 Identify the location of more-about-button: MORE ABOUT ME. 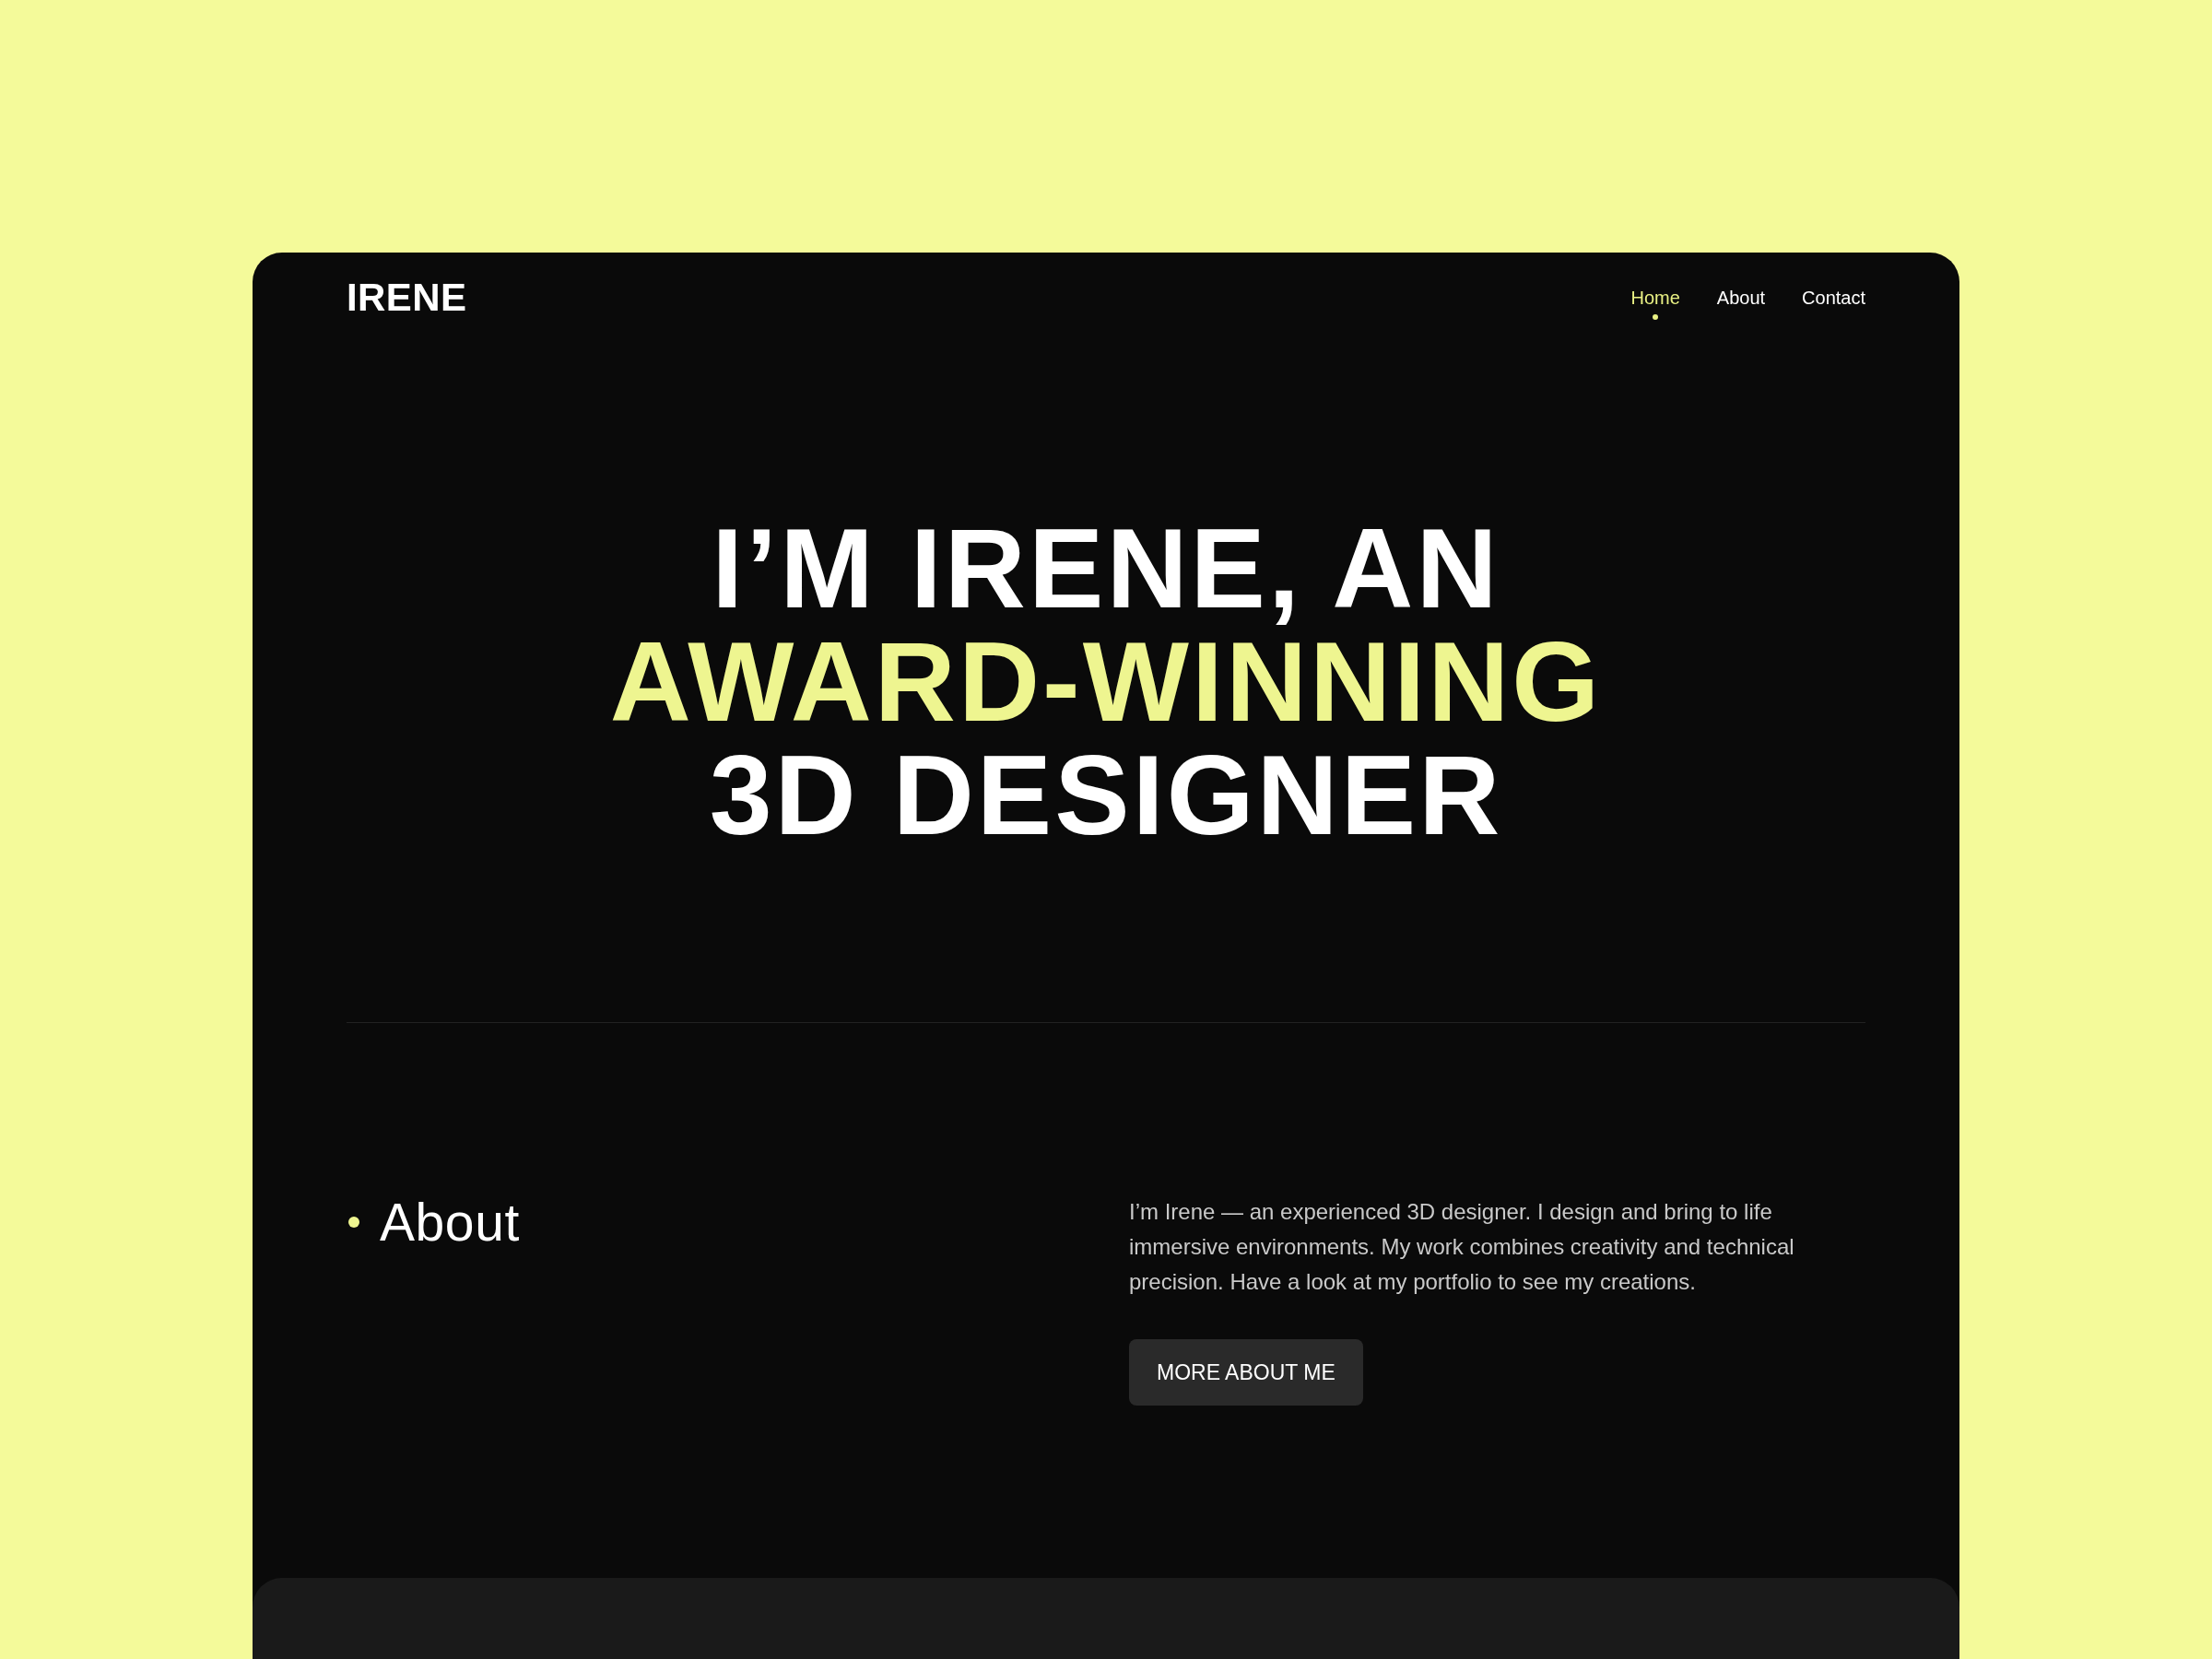
(1246, 1372).